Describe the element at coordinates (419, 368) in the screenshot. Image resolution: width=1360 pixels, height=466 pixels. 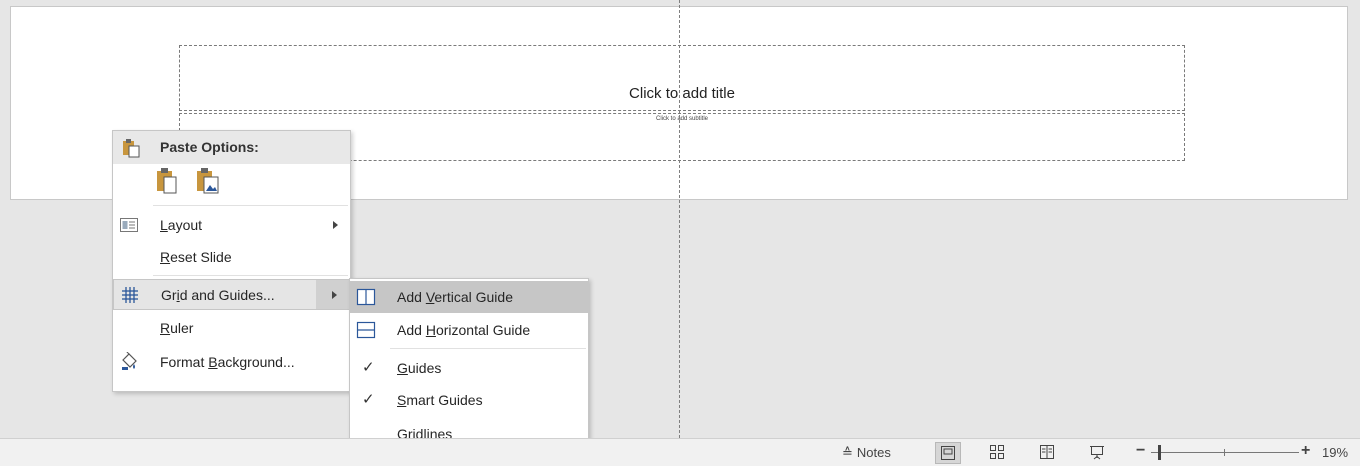
I see `menu-item-guides-label: Guides` at that location.